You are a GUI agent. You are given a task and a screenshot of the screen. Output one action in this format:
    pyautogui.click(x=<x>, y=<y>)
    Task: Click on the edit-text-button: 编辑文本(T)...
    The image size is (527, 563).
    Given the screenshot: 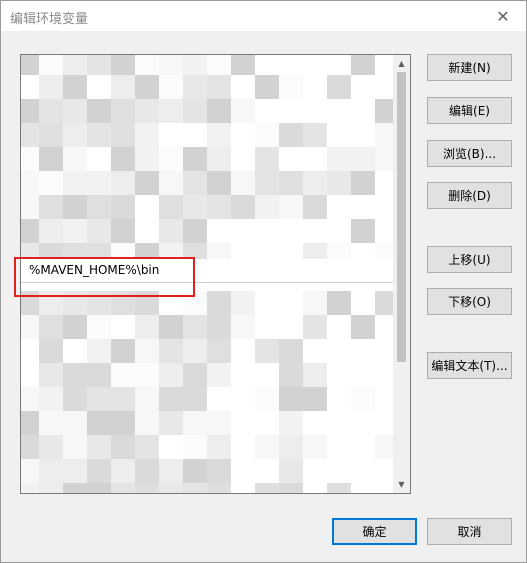 What is the action you would take?
    pyautogui.click(x=469, y=365)
    